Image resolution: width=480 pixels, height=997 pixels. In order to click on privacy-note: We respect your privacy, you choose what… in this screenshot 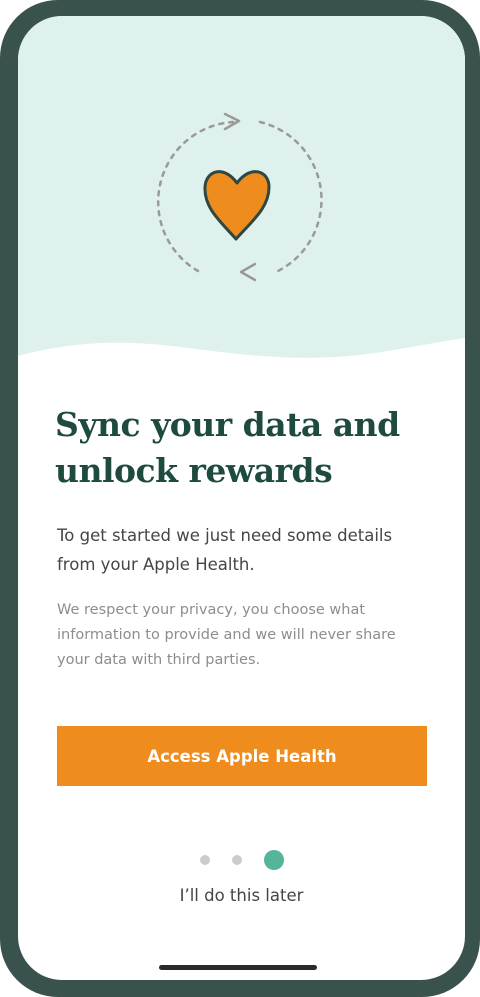, I will do `click(242, 635)`.